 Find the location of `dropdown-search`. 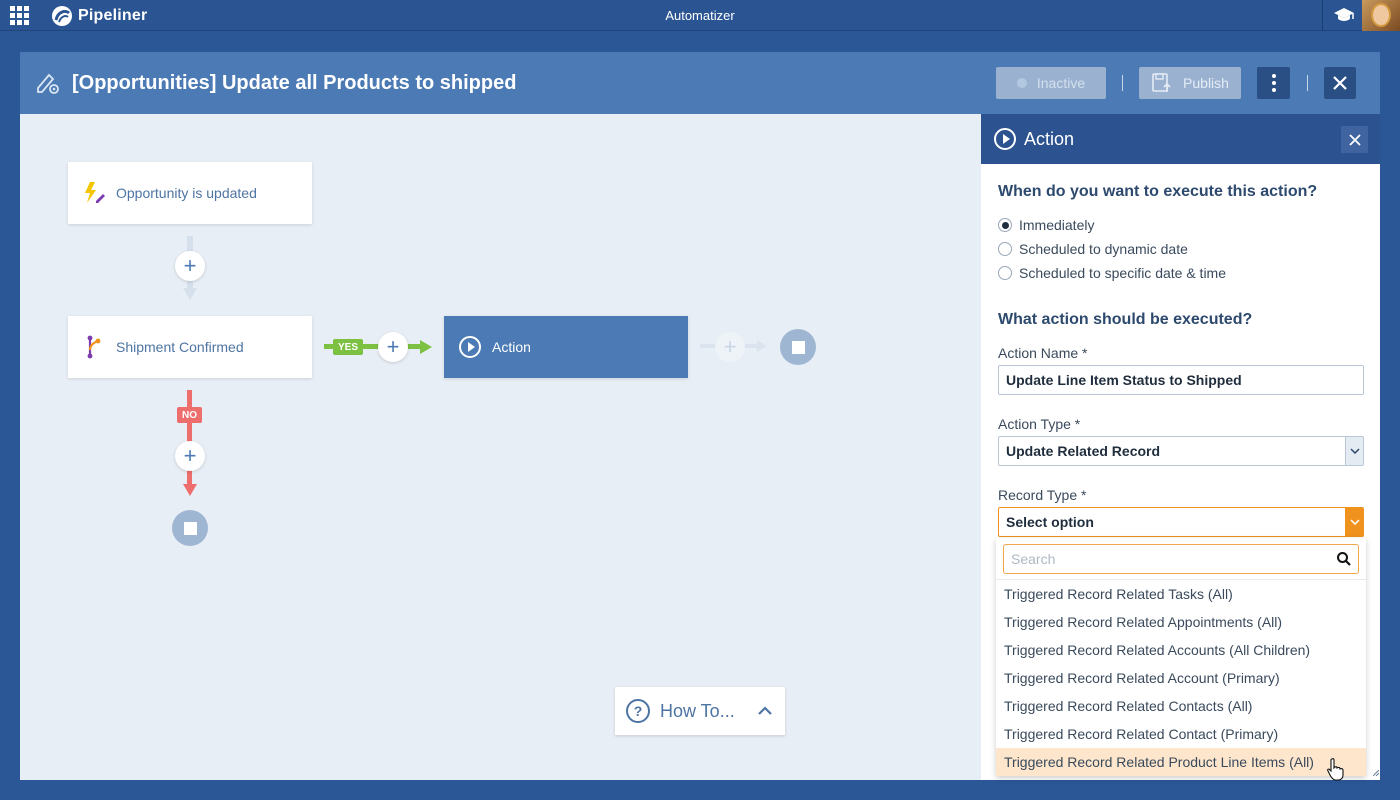

dropdown-search is located at coordinates (1181, 559).